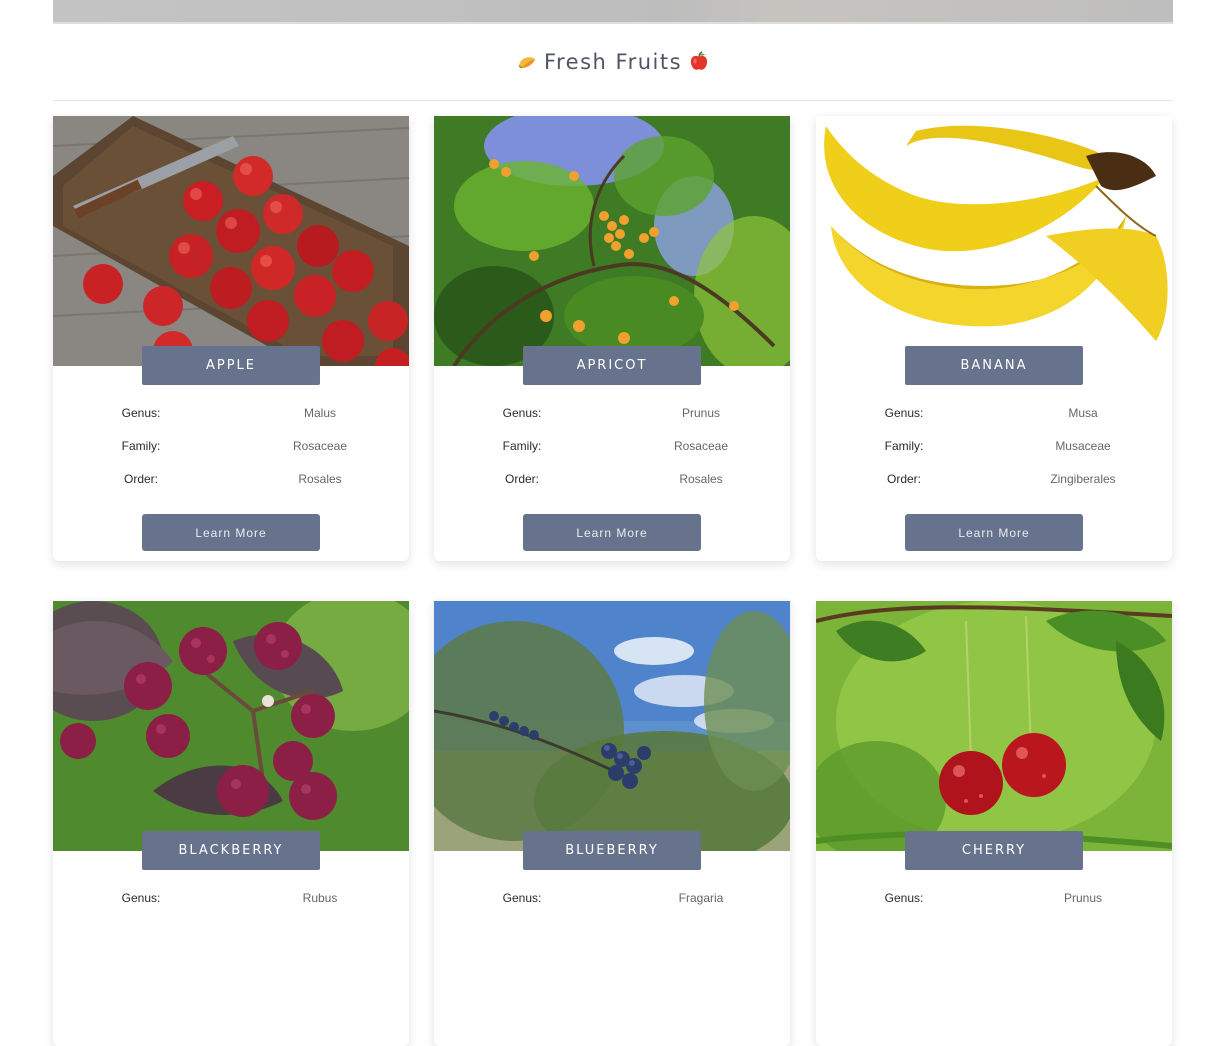 Image resolution: width=1225 pixels, height=1046 pixels. Describe the element at coordinates (319, 413) in the screenshot. I see `genus-value: Malus` at that location.